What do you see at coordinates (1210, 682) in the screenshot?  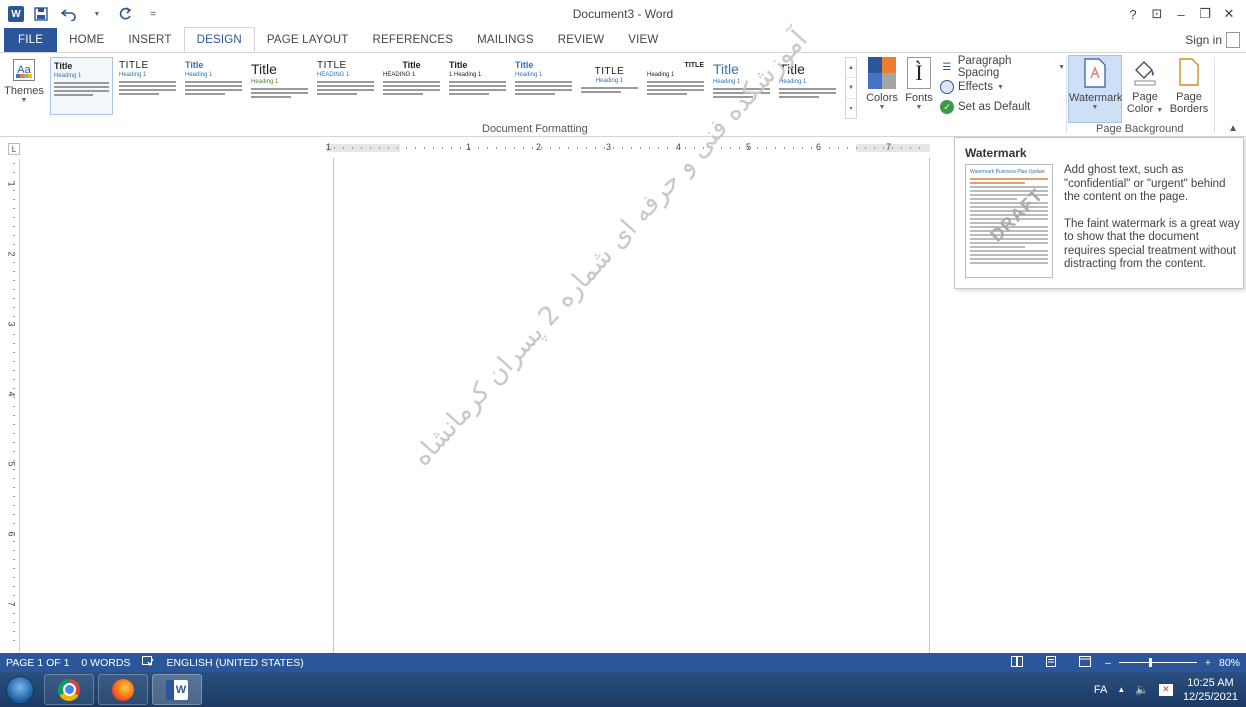 I see `clock-time: 10:25 AM` at bounding box center [1210, 682].